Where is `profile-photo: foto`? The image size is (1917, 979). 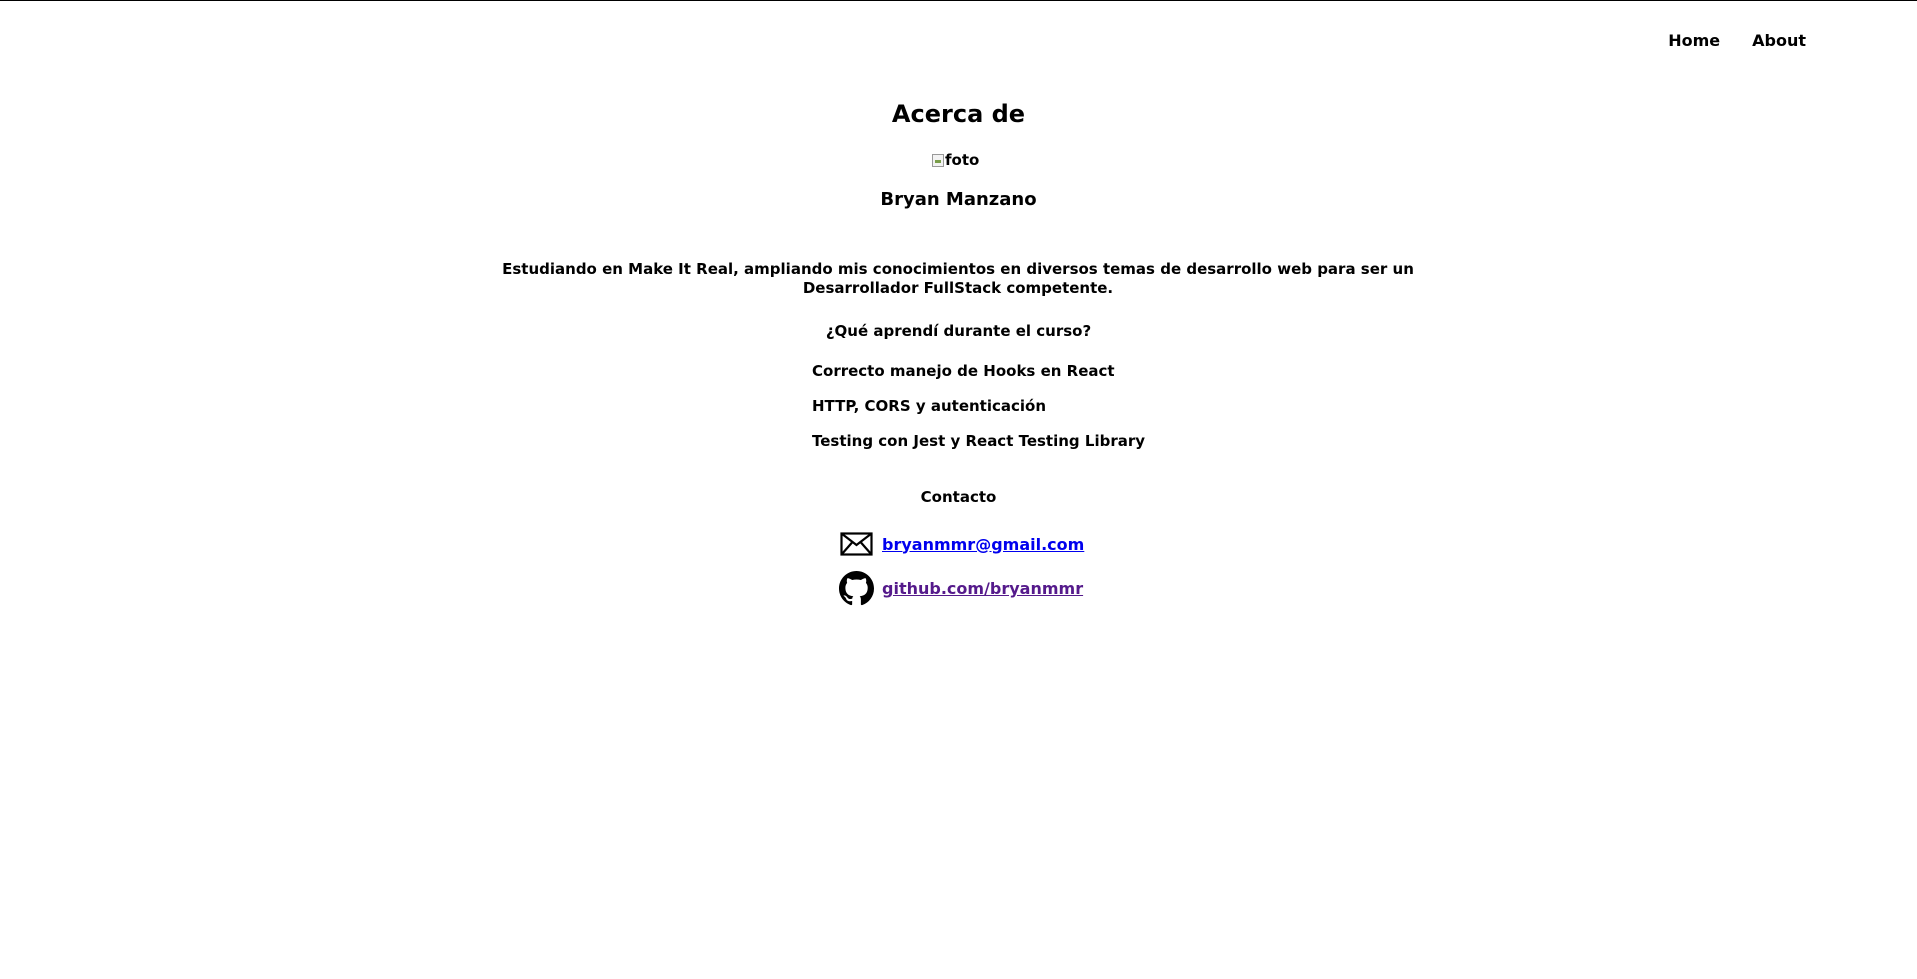
profile-photo: foto is located at coordinates (955, 160).